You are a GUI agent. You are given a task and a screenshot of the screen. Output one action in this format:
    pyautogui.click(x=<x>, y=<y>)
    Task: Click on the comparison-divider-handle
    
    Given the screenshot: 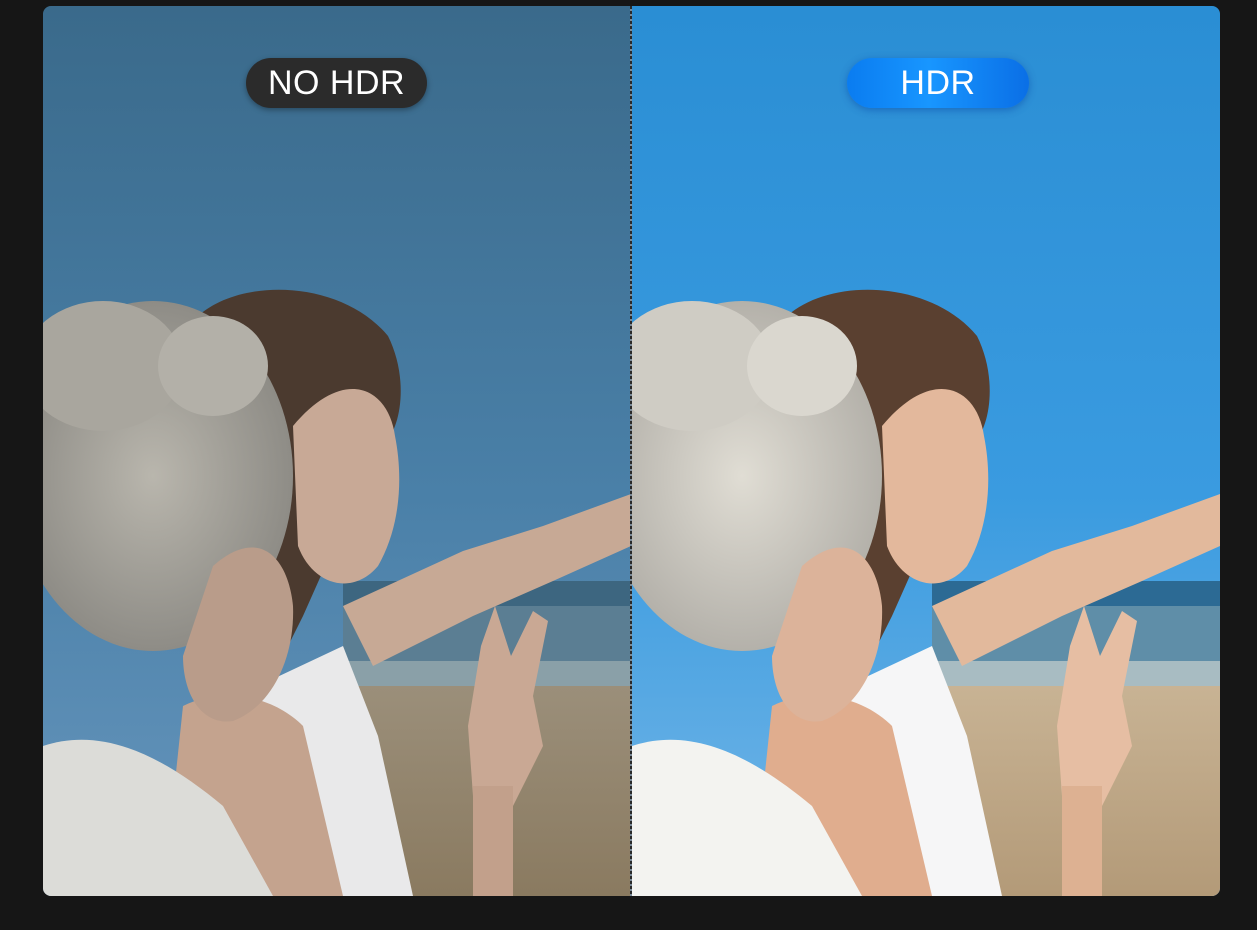 What is the action you would take?
    pyautogui.click(x=631, y=451)
    